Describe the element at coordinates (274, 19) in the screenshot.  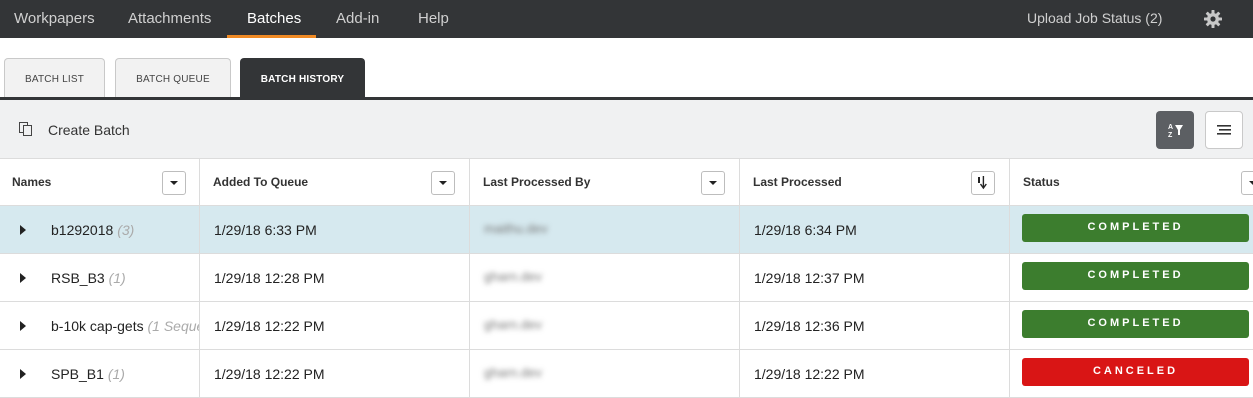
I see `nav-batches: Batches` at that location.